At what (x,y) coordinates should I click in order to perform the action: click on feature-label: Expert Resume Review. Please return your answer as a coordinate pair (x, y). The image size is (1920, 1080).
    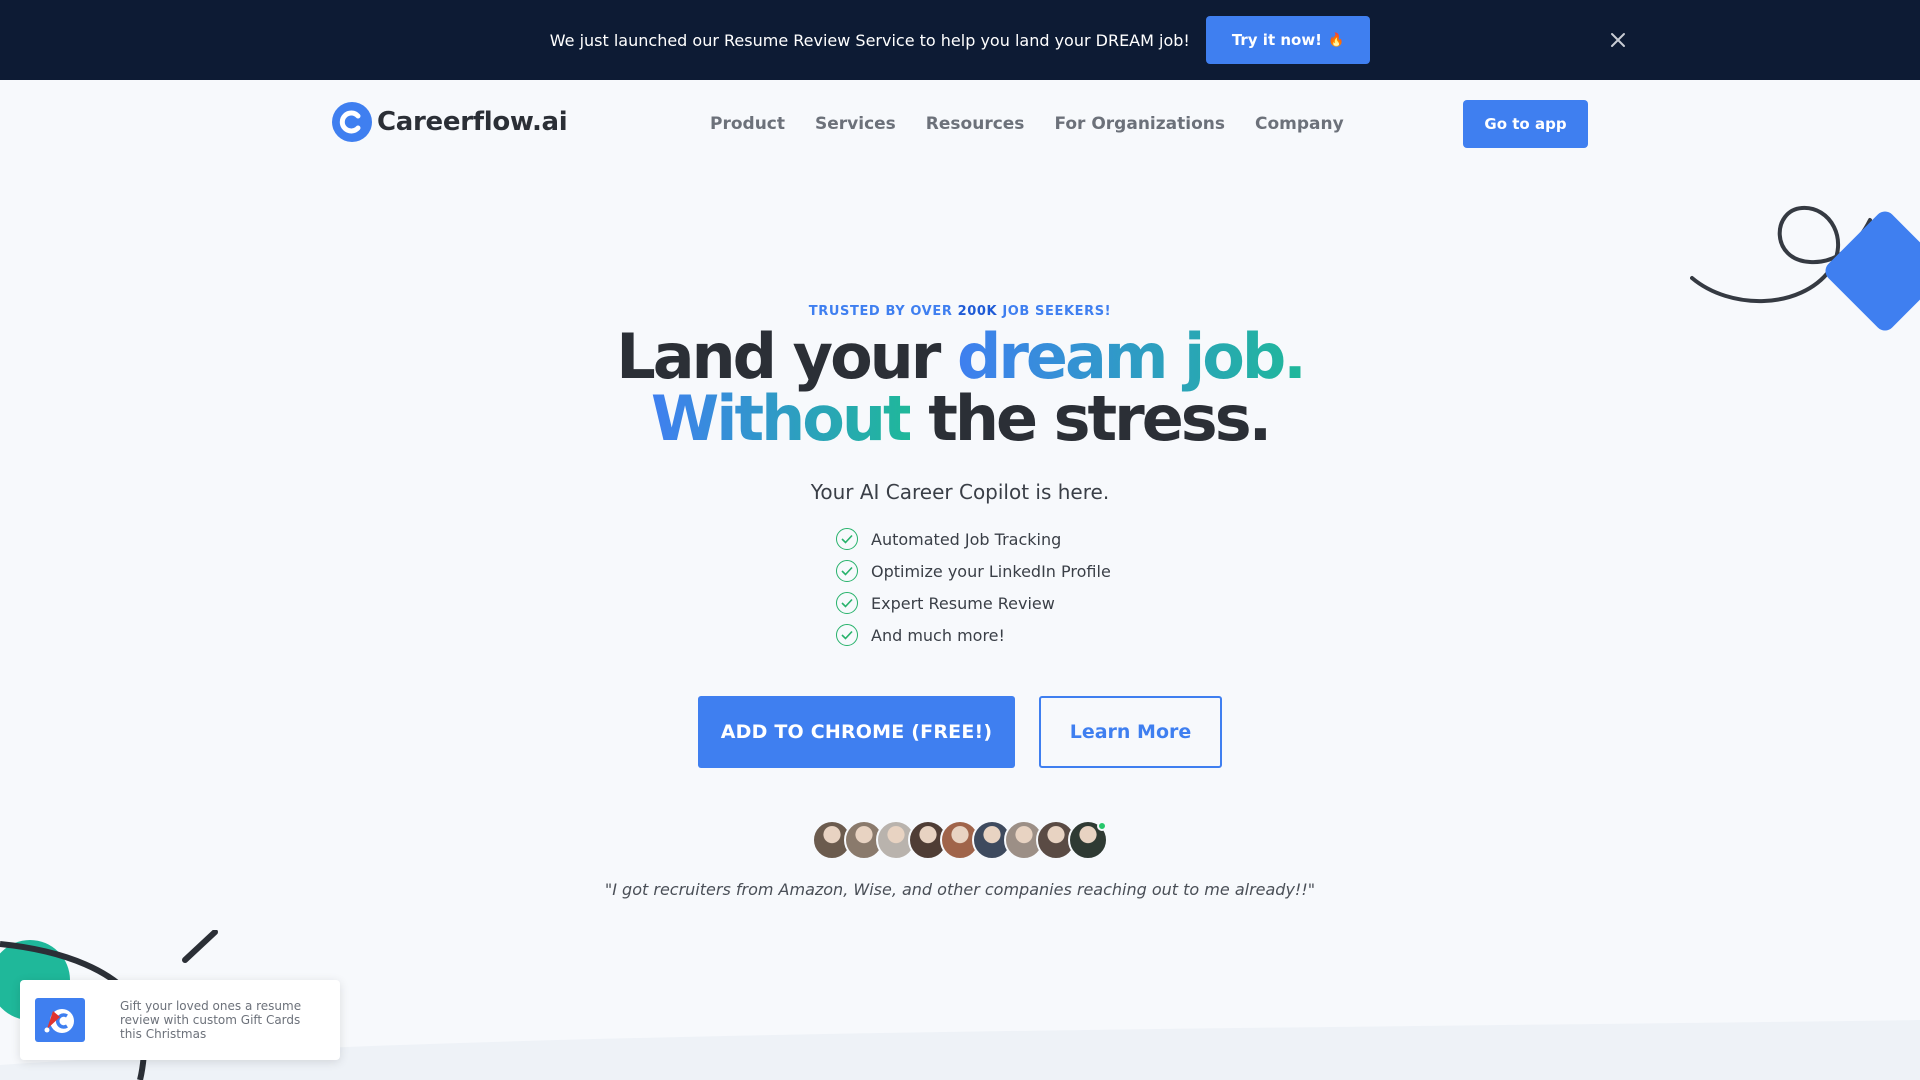
    Looking at the image, I should click on (963, 603).